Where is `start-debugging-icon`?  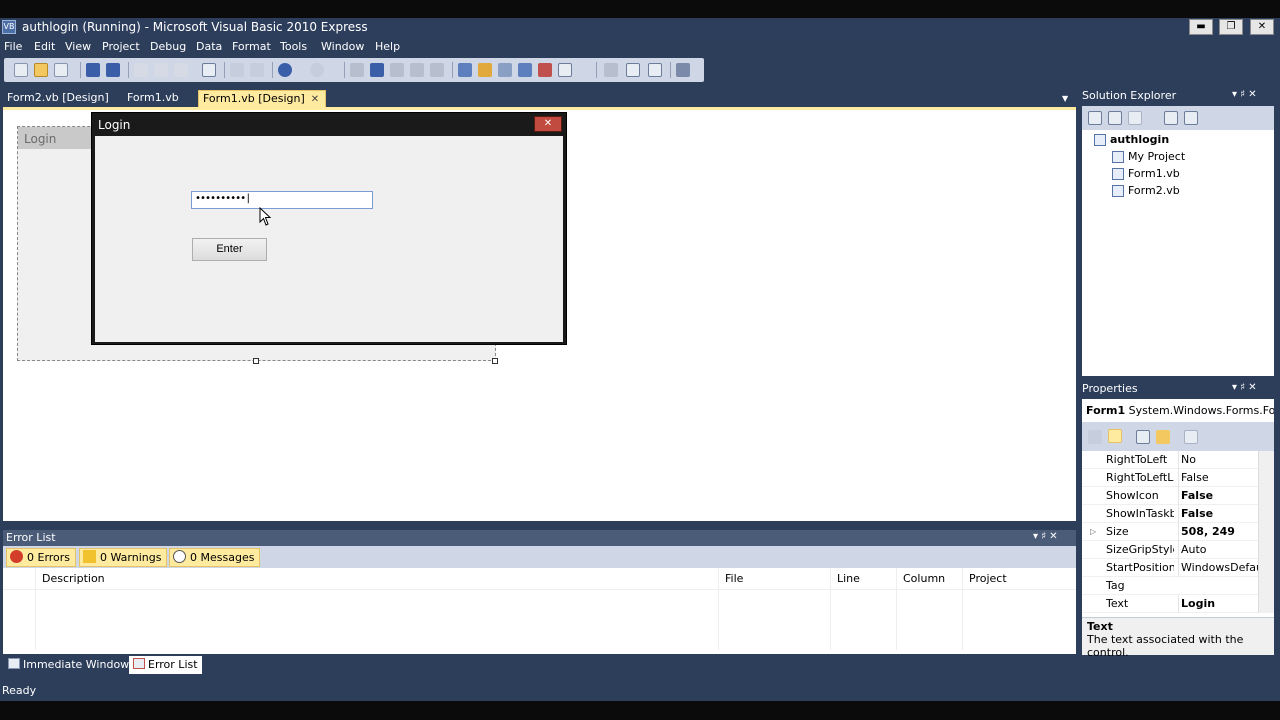 start-debugging-icon is located at coordinates (357, 70).